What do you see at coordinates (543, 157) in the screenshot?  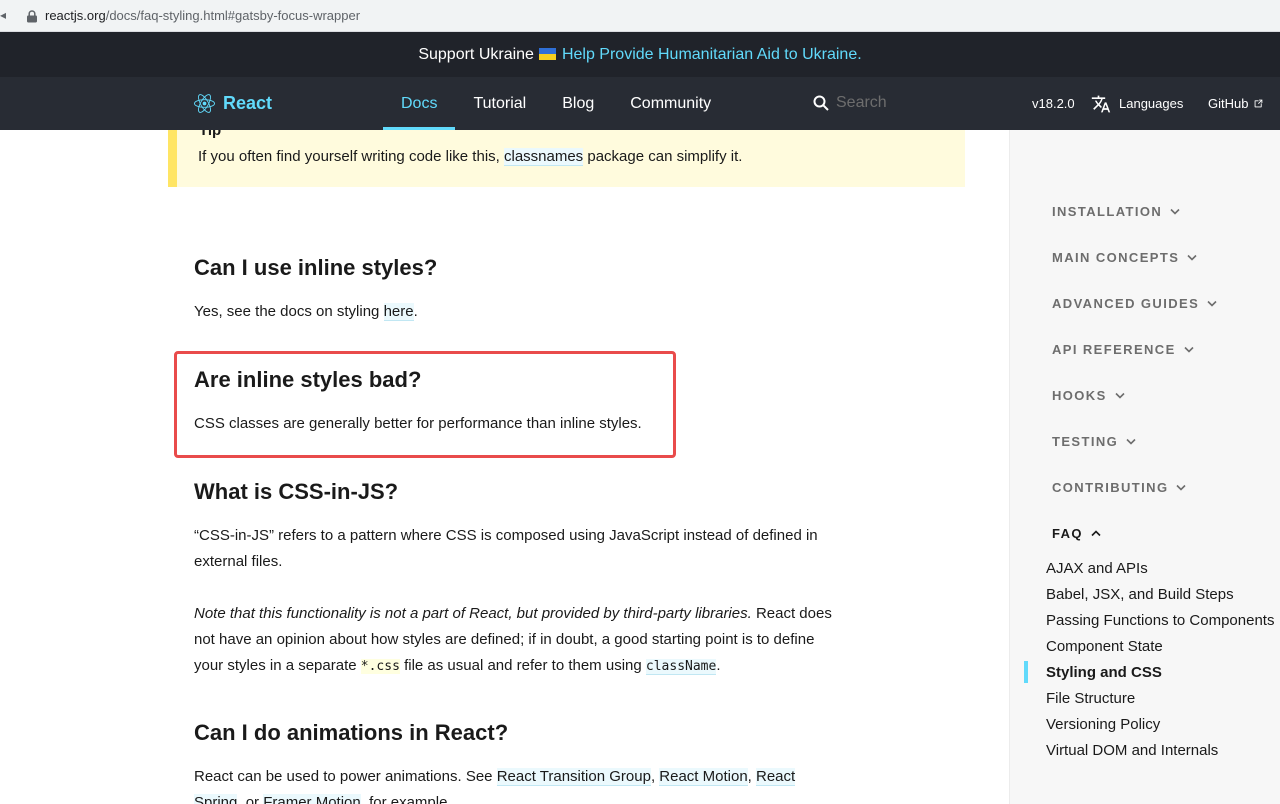 I see `classnames-link: classnames` at bounding box center [543, 157].